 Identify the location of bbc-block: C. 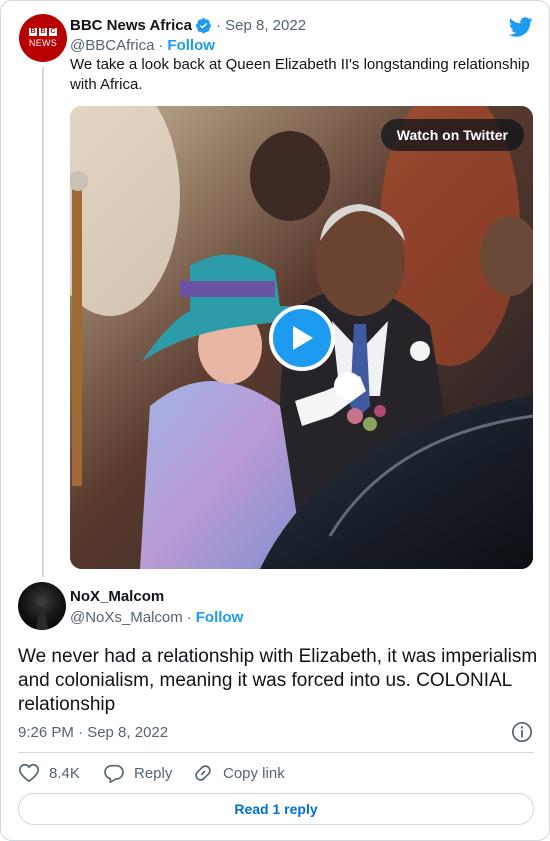
(53, 32).